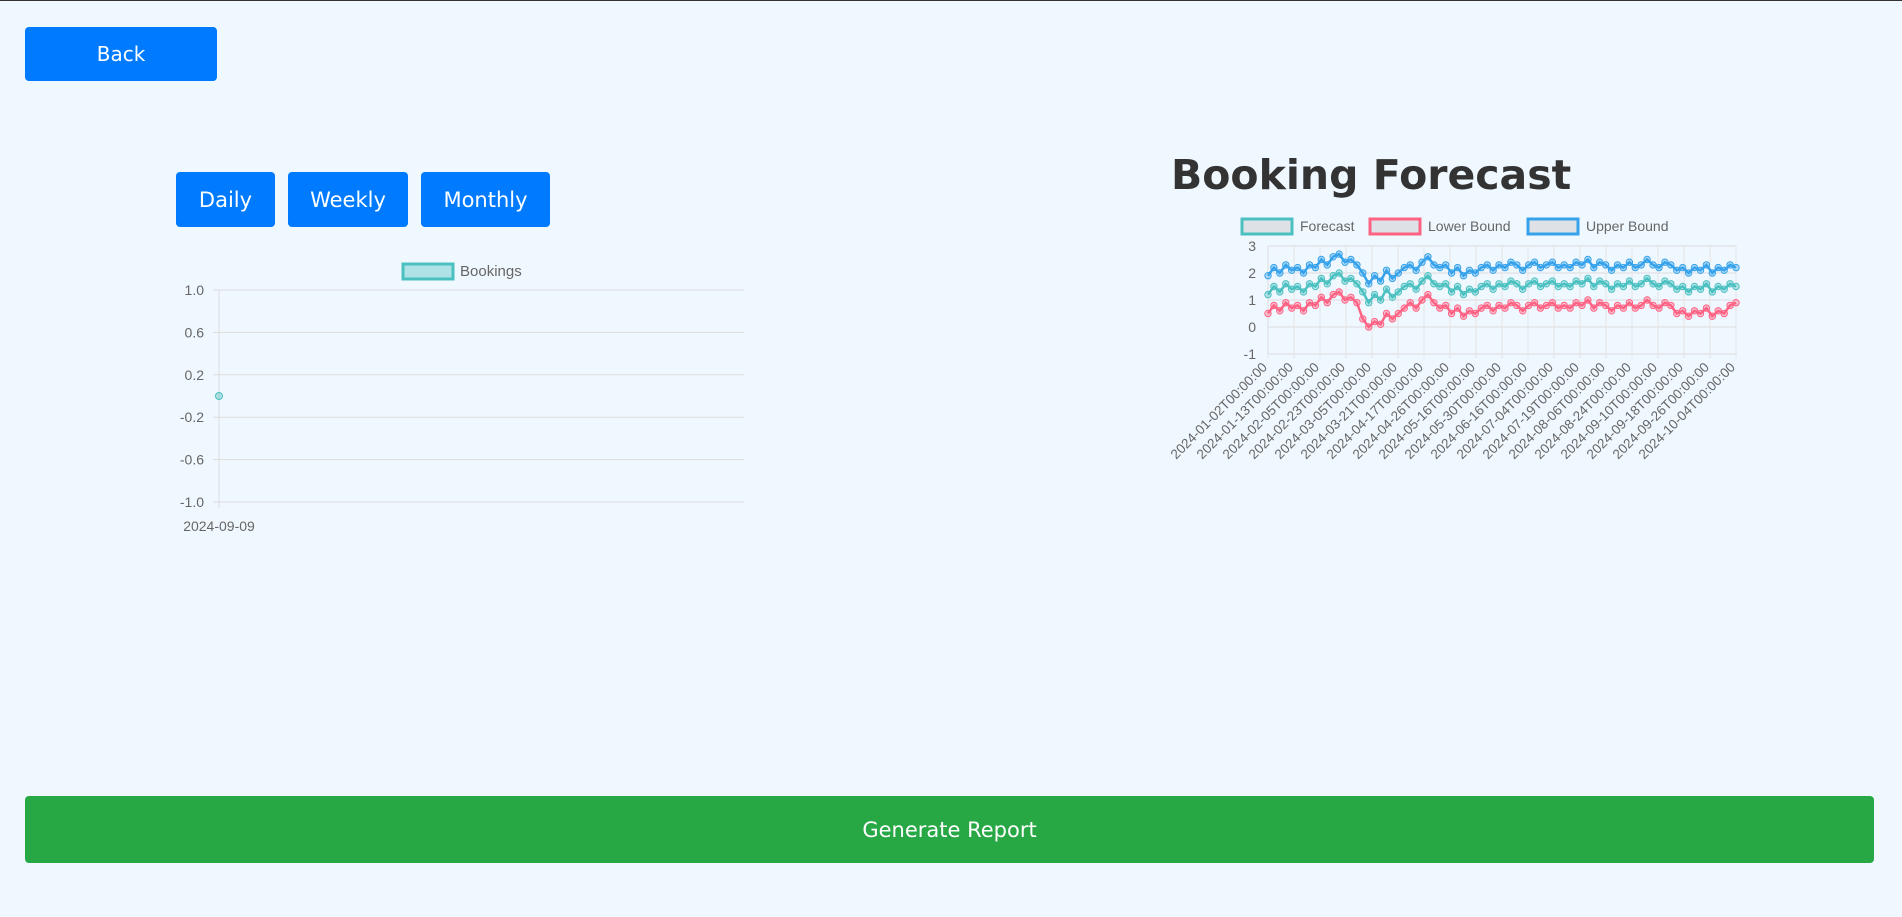 Image resolution: width=1902 pixels, height=917 pixels. What do you see at coordinates (121, 54) in the screenshot?
I see `back-button: Back` at bounding box center [121, 54].